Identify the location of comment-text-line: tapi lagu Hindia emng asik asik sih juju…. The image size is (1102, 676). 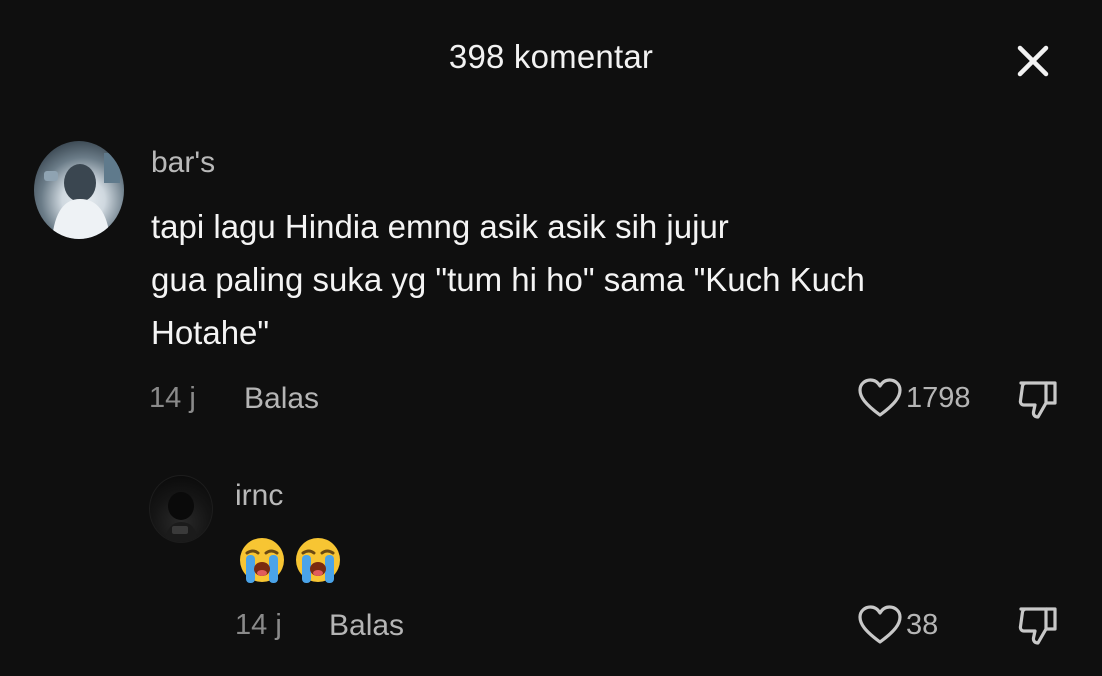
(440, 226).